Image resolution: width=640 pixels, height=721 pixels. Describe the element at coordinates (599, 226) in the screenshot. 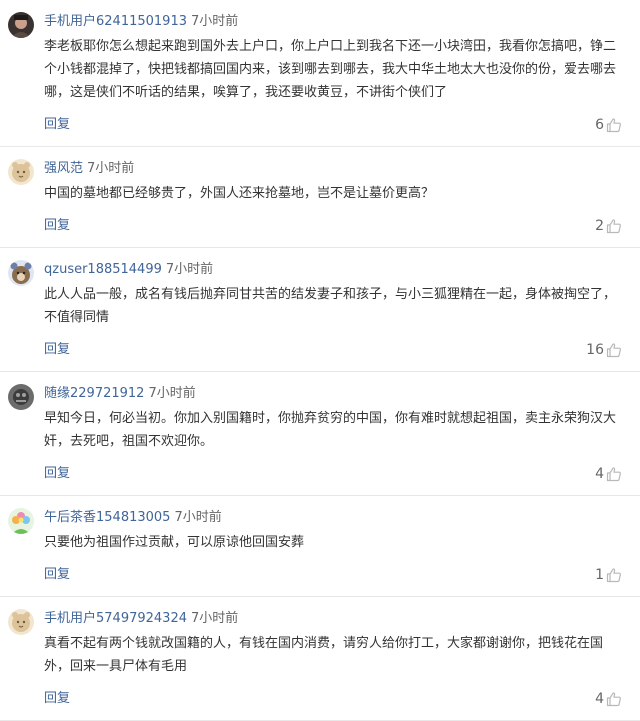

I see `like-count: 2` at that location.